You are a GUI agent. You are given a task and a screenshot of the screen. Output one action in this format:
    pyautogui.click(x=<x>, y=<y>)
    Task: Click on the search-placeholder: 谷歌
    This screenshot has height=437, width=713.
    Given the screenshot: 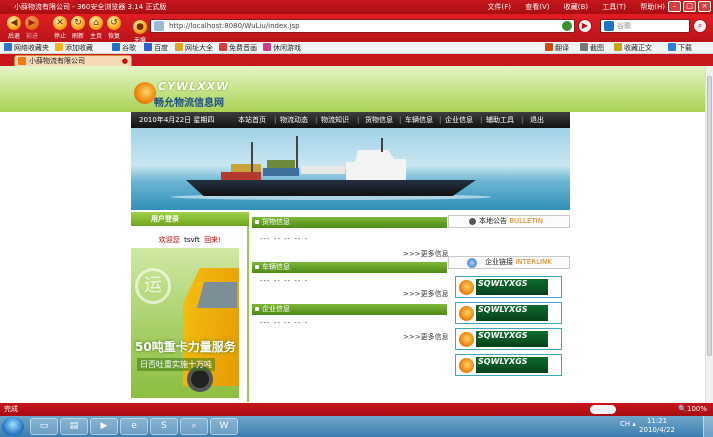 What is the action you would take?
    pyautogui.click(x=624, y=26)
    